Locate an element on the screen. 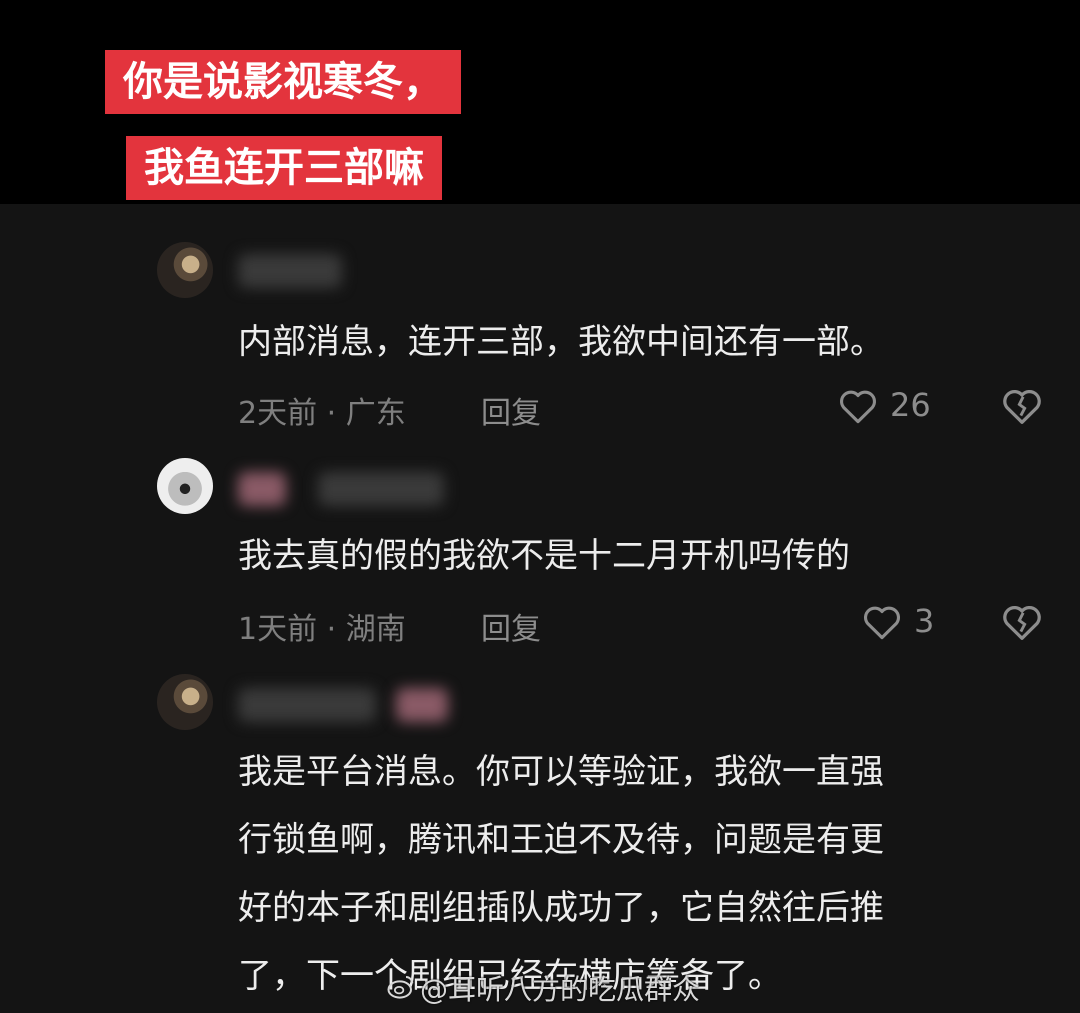 Image resolution: width=1080 pixels, height=1013 pixels. comment-text-line: 好的本子和剧组插队成功了，它自然往后推 is located at coordinates (561, 908).